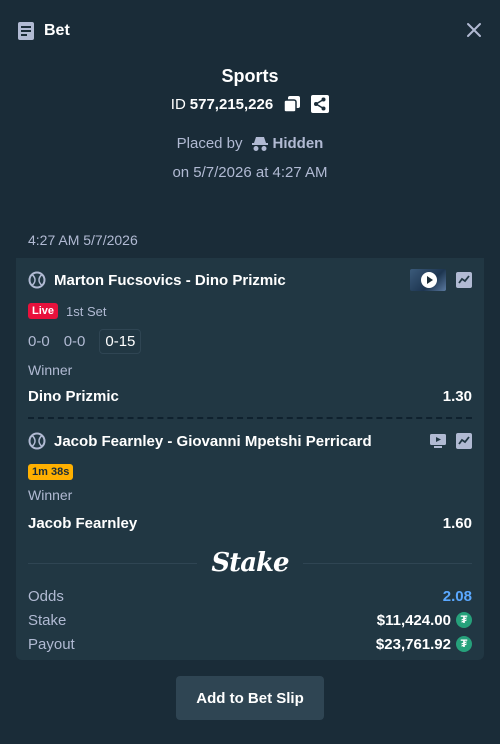 Image resolution: width=500 pixels, height=744 pixels. I want to click on play-icon, so click(429, 280).